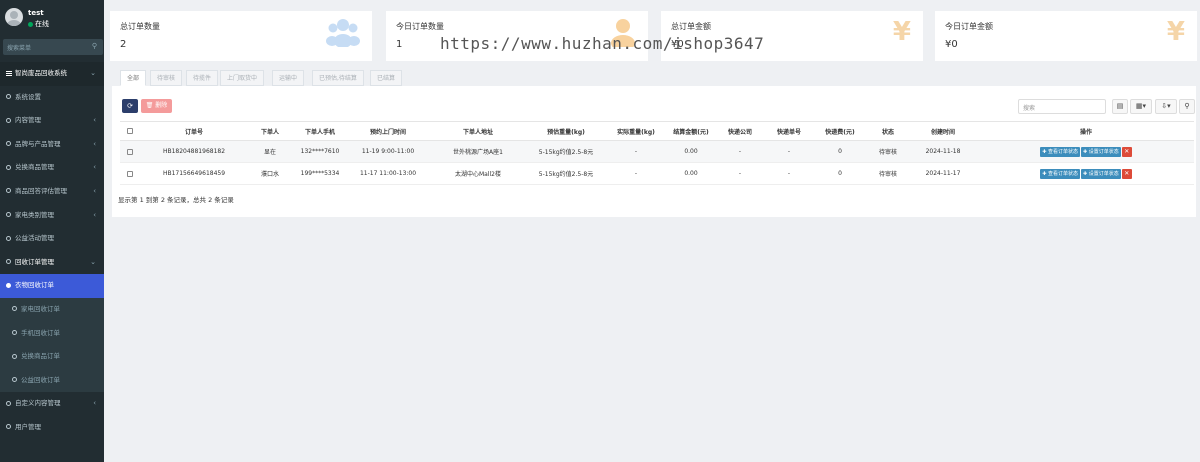 The image size is (1200, 462). I want to click on user-status: 在线, so click(38, 24).